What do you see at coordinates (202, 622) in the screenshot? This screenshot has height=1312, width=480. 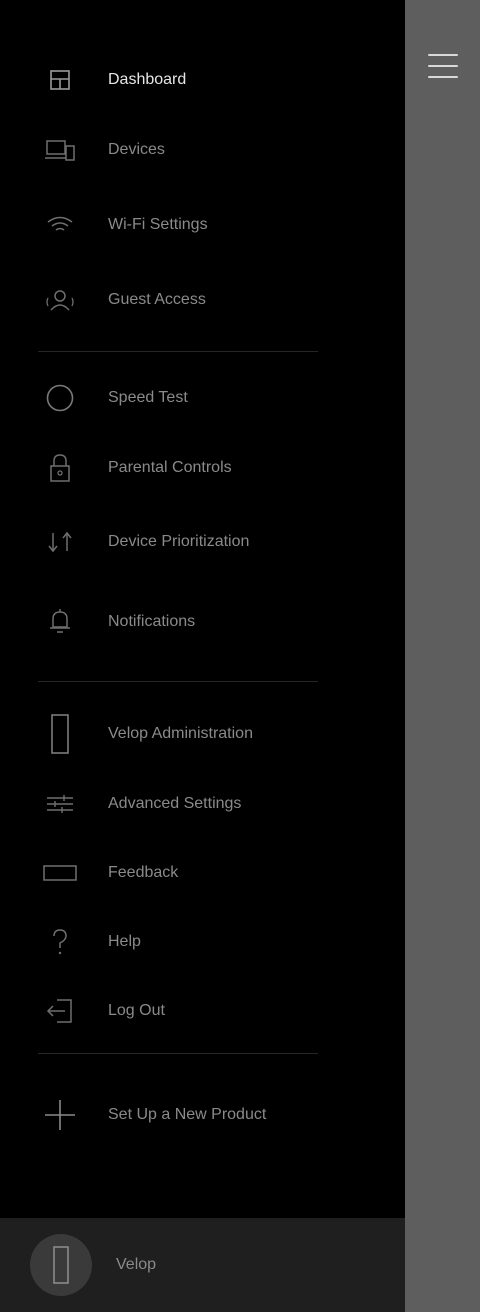 I see `menu-item-notifications: Notifications` at bounding box center [202, 622].